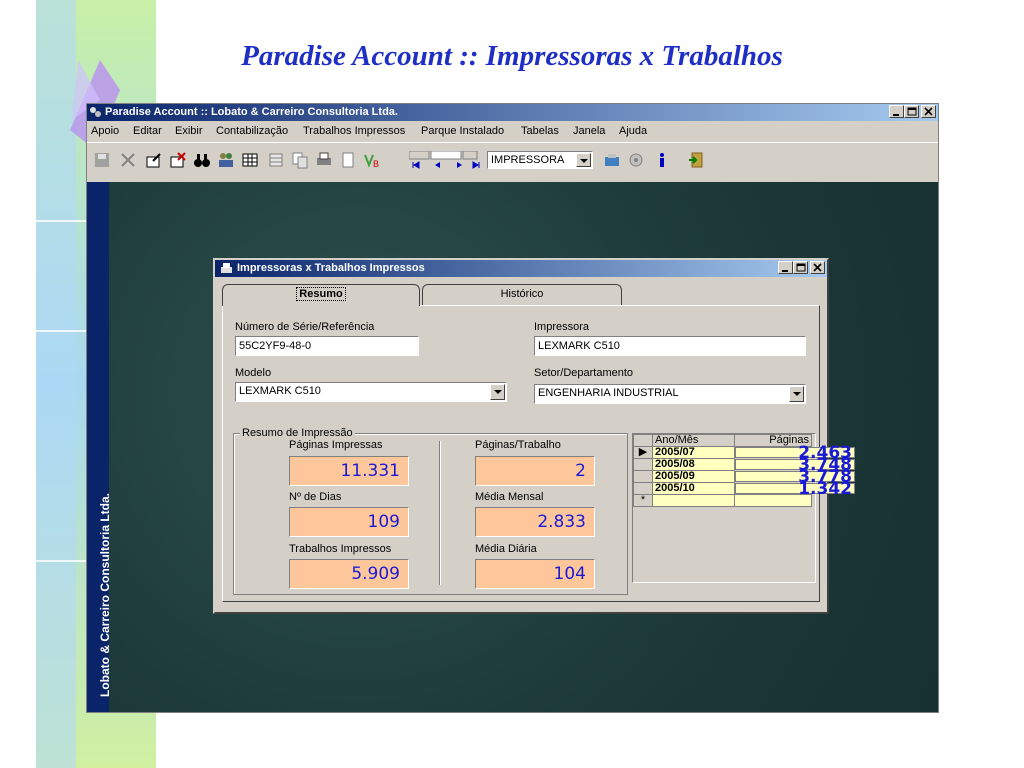  What do you see at coordinates (696, 160) in the screenshot?
I see `exit-icon` at bounding box center [696, 160].